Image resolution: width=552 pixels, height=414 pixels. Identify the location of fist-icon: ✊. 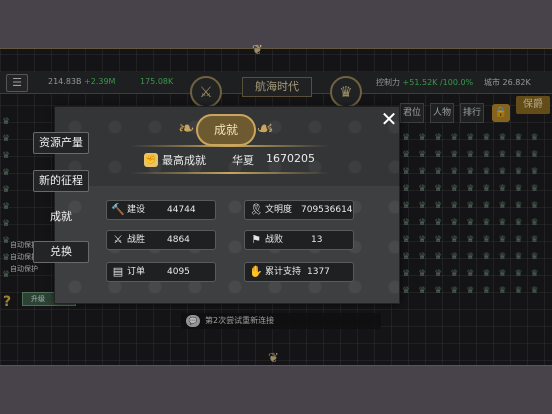
(151, 160).